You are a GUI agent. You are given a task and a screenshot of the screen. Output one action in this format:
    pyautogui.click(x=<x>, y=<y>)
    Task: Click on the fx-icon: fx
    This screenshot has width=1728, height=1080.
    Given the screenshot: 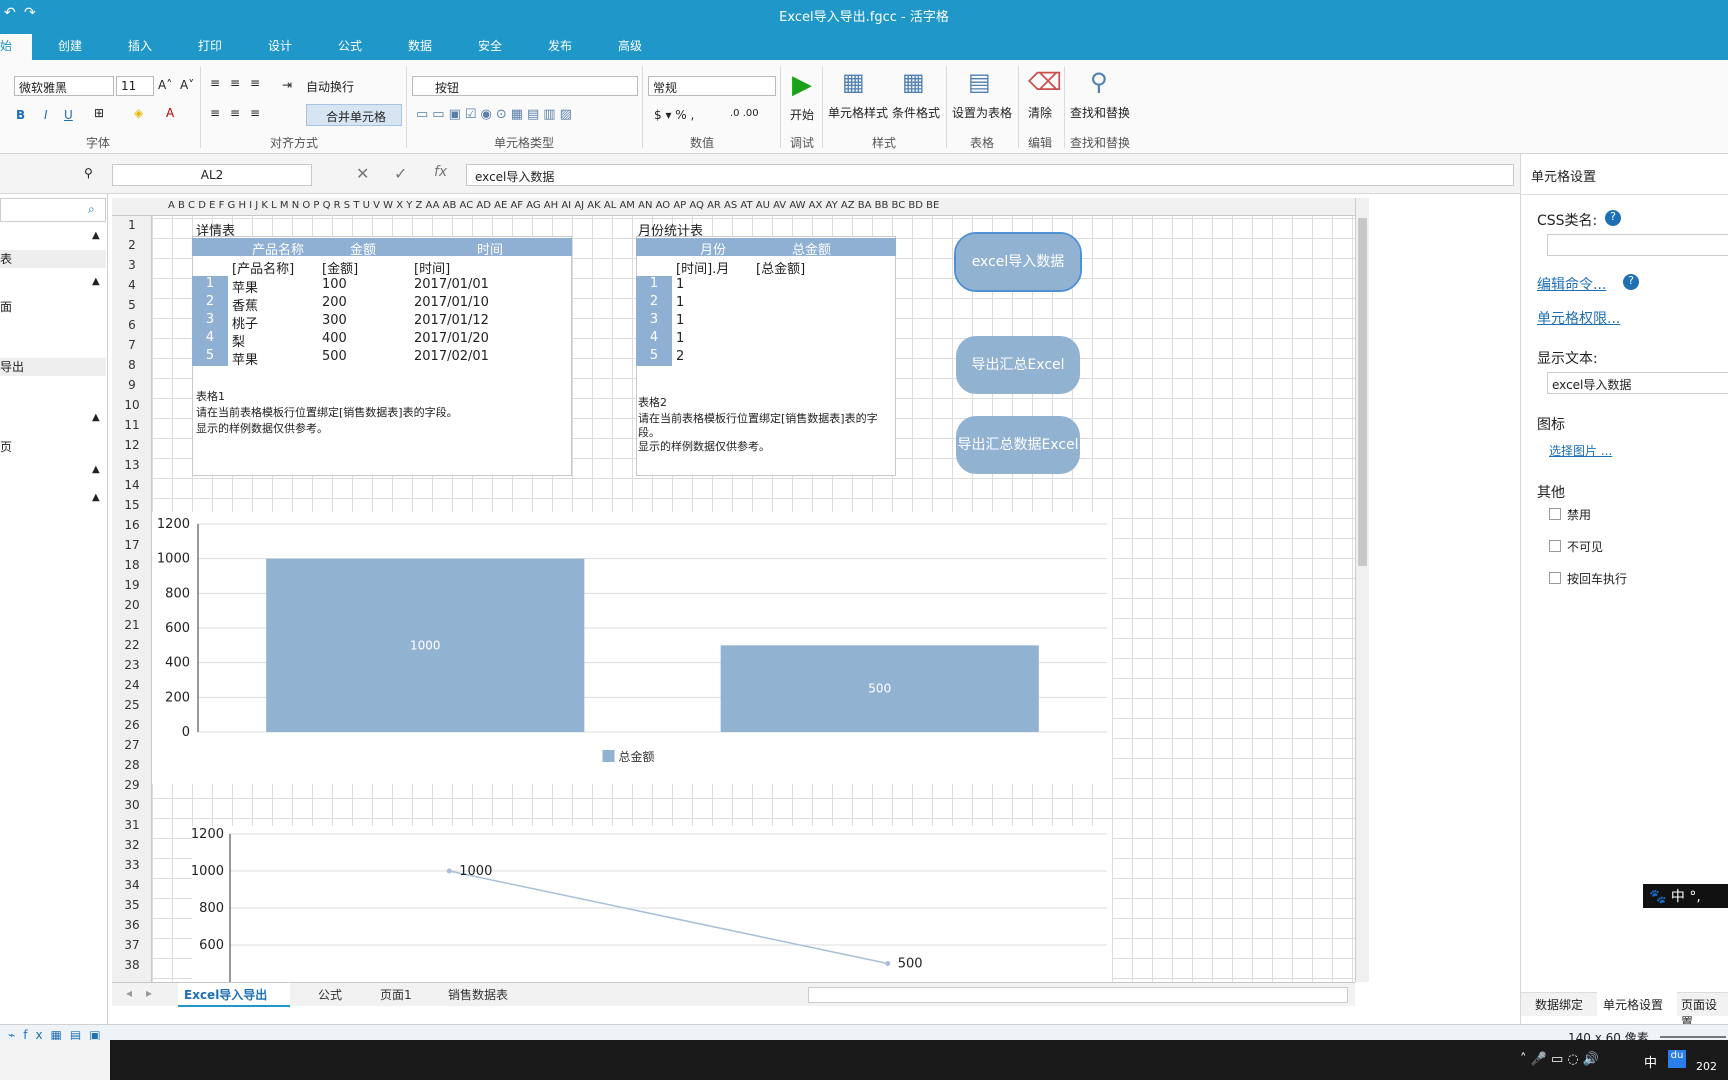 What is the action you would take?
    pyautogui.click(x=440, y=172)
    